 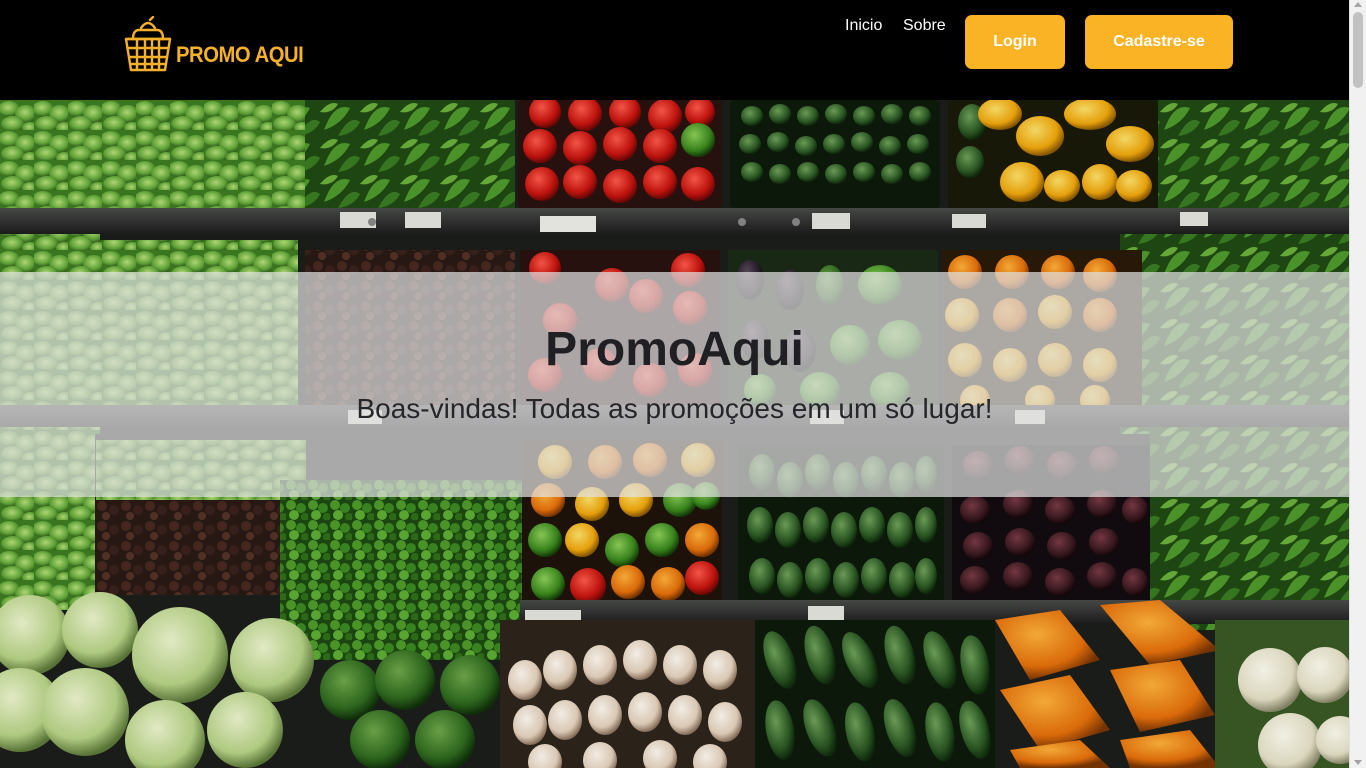 What do you see at coordinates (1357, 384) in the screenshot?
I see `page-scrollbar` at bounding box center [1357, 384].